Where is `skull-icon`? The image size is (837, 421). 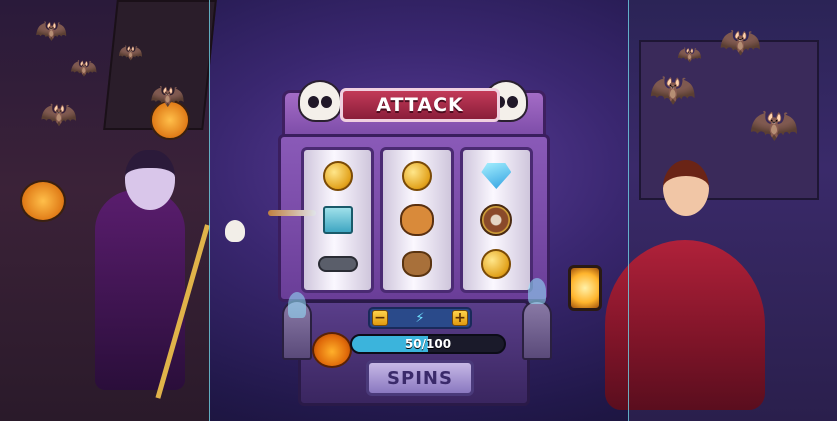 skull-icon is located at coordinates (320, 101).